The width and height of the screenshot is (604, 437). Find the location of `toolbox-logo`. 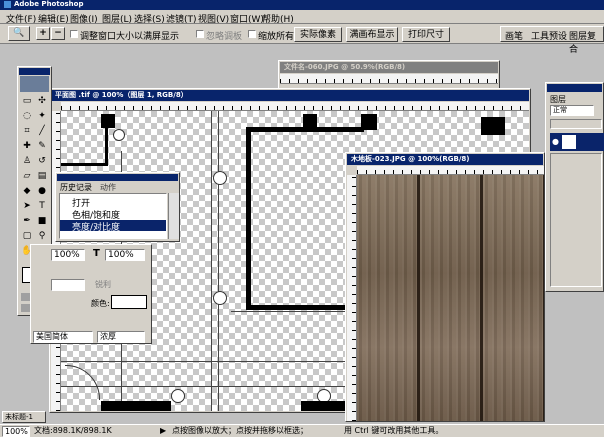

toolbox-logo is located at coordinates (34, 84).